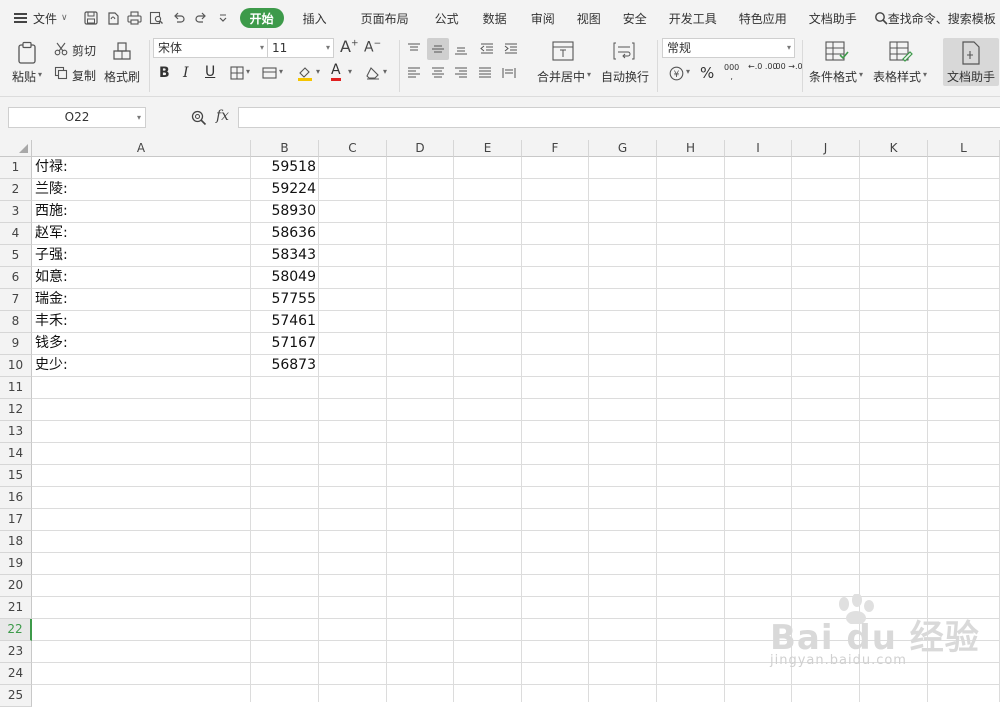 The image size is (1000, 707). Describe the element at coordinates (201, 18) in the screenshot. I see `redo-icon` at that location.